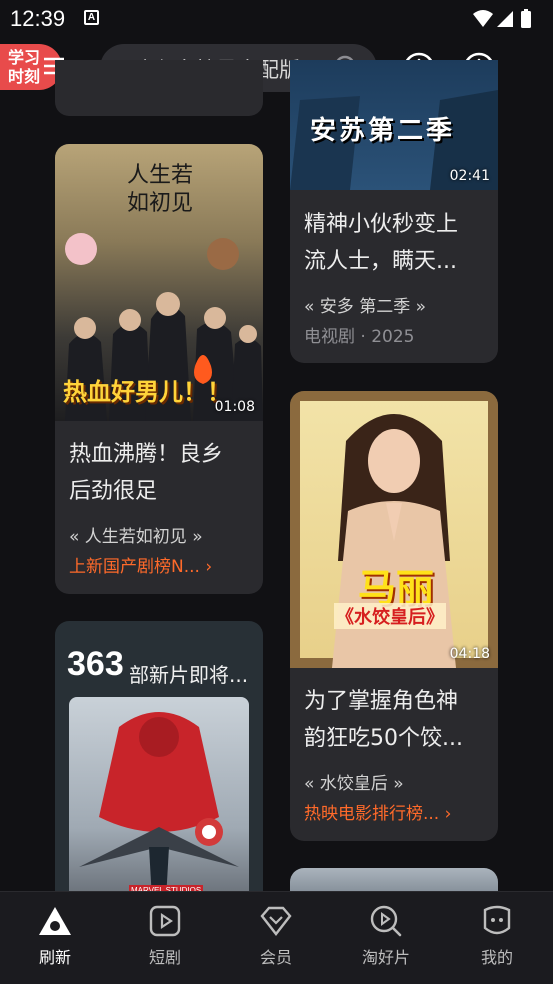  I want to click on video-duration: 04:18, so click(469, 654).